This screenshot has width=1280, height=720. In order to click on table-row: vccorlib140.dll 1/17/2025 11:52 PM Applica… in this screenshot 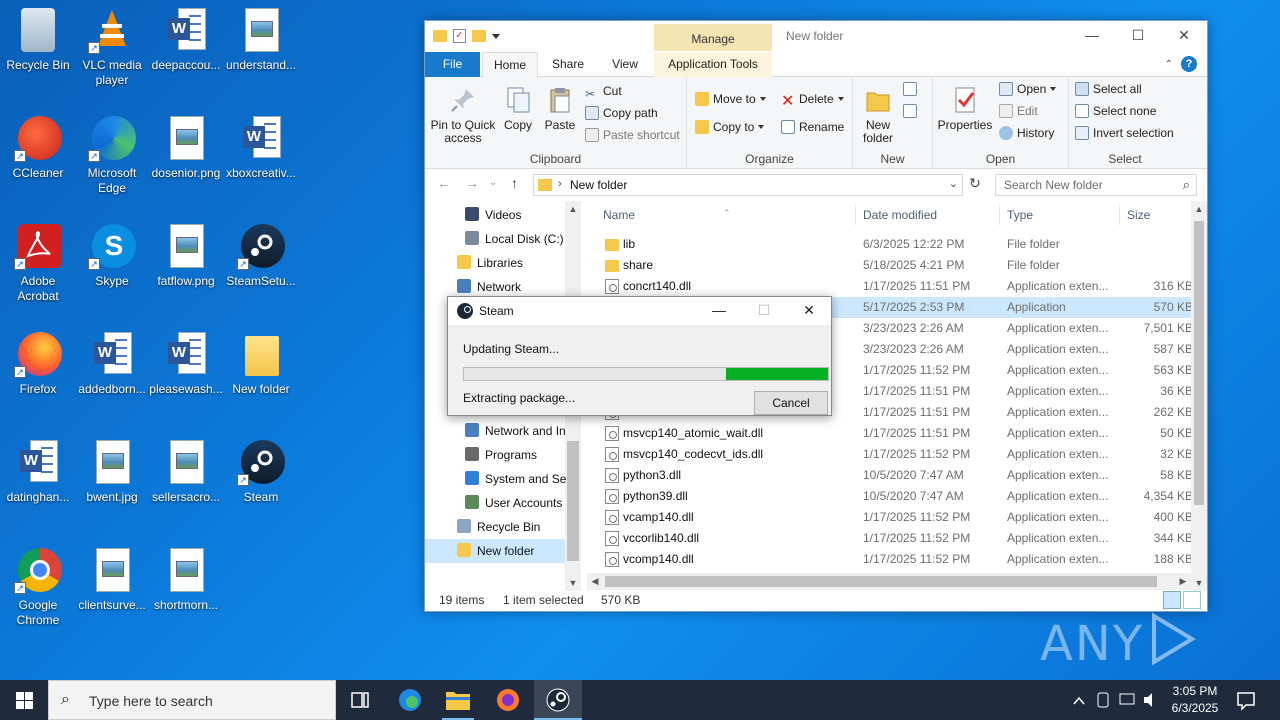, I will do `click(893, 538)`.